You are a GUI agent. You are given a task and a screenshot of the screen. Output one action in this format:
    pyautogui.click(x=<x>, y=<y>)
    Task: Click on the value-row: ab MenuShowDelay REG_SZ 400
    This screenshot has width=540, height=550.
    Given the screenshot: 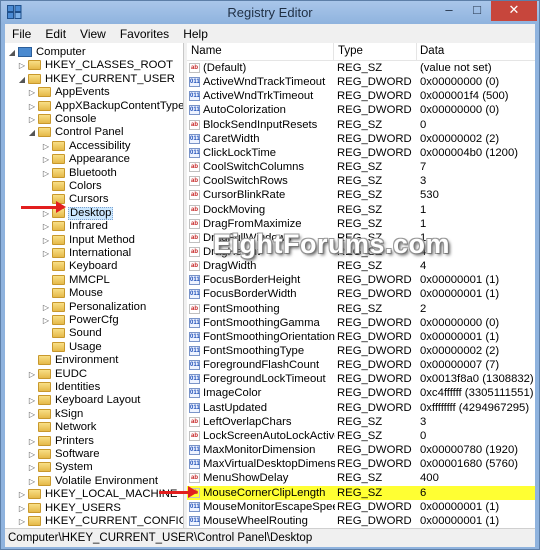 What is the action you would take?
    pyautogui.click(x=361, y=478)
    